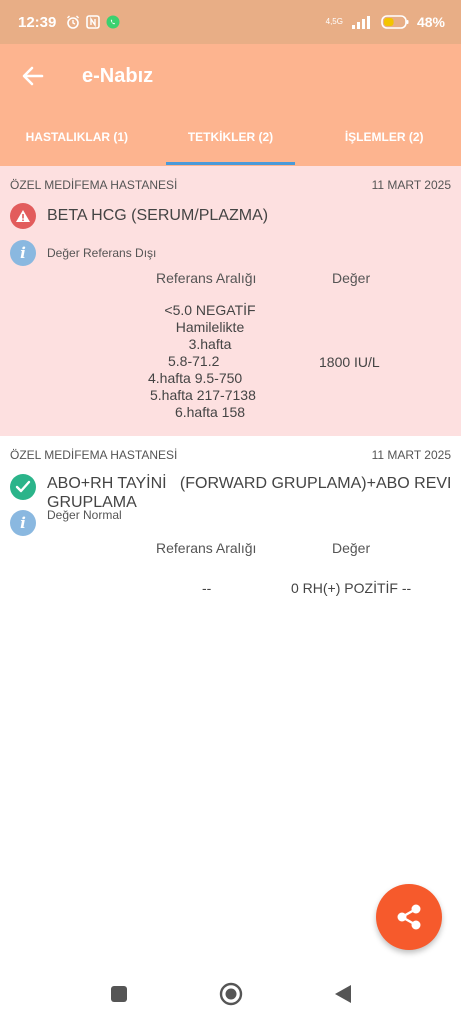  Describe the element at coordinates (210, 327) in the screenshot. I see `reference-line: Hamilelikte` at that location.